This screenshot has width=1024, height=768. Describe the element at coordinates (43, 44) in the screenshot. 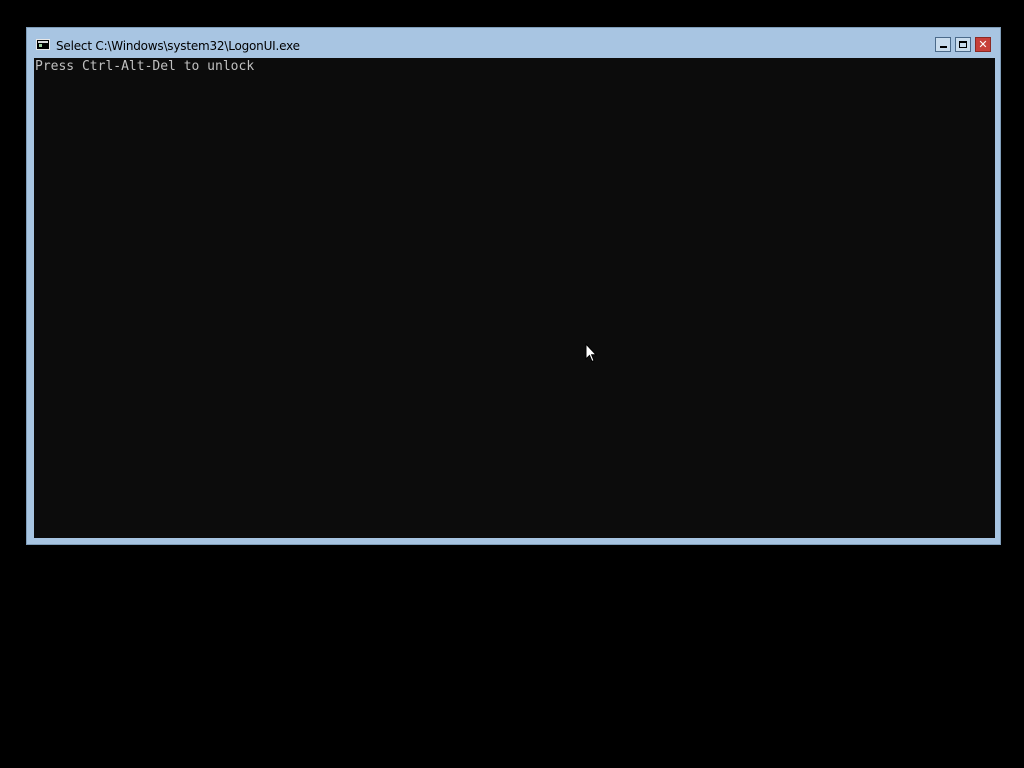

I see `console-app-icon` at that location.